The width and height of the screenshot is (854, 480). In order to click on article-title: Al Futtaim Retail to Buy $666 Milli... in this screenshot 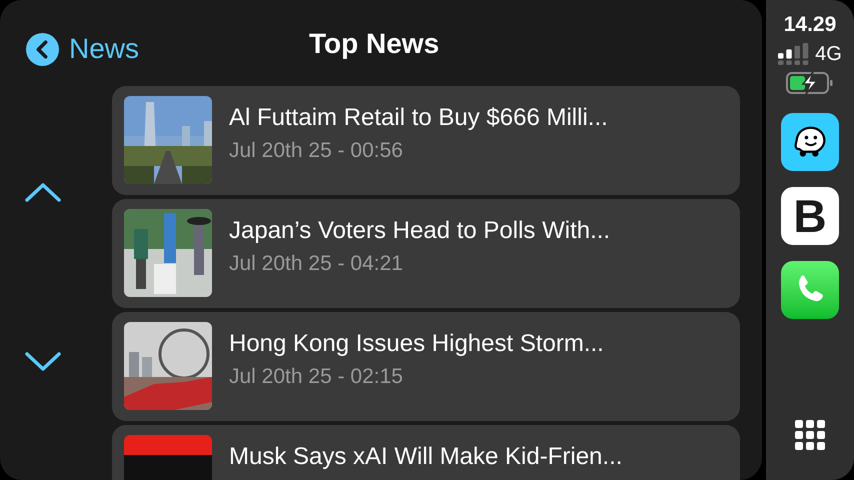, I will do `click(418, 118)`.